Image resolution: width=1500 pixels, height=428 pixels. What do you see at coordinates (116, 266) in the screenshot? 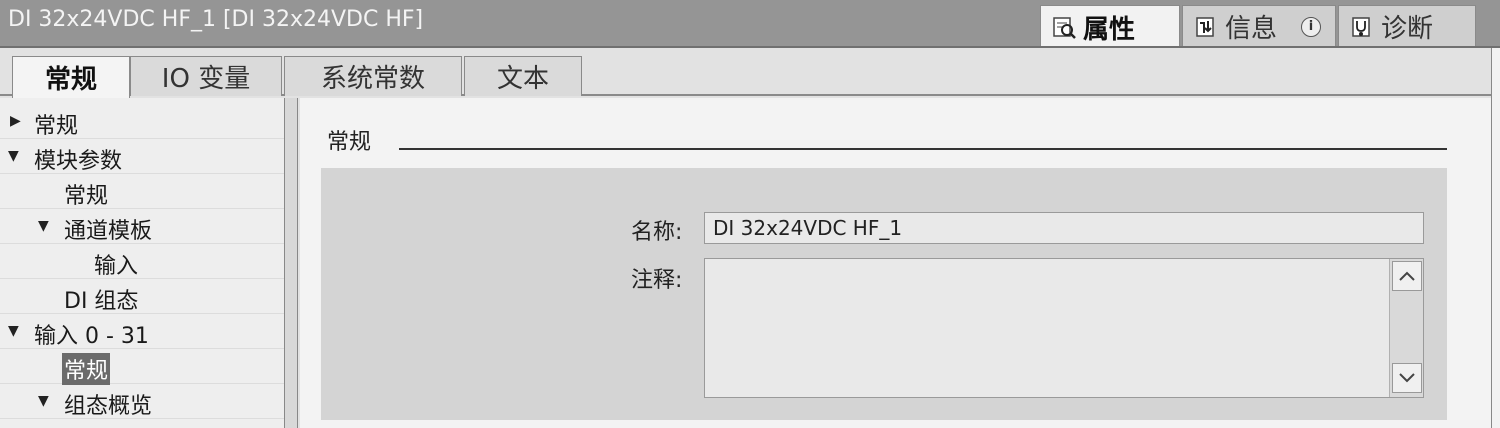
I see `tree-item-label: 输入` at bounding box center [116, 266].